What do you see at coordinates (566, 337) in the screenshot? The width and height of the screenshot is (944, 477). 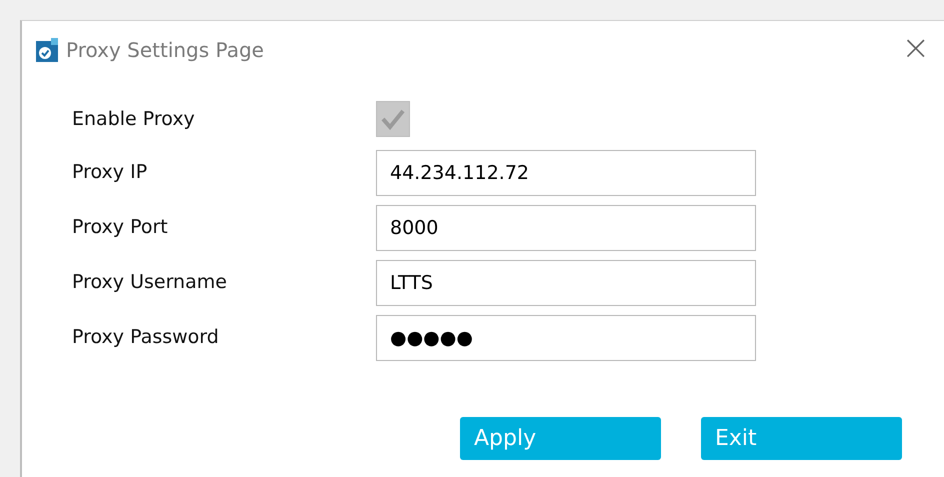 I see `text-field: ●●●●●` at bounding box center [566, 337].